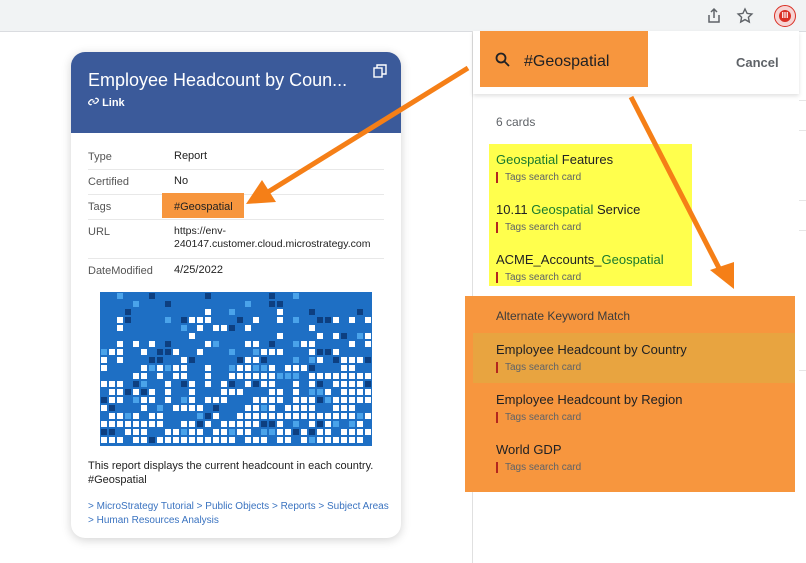  I want to click on match-text: Geospatial, so click(562, 209).